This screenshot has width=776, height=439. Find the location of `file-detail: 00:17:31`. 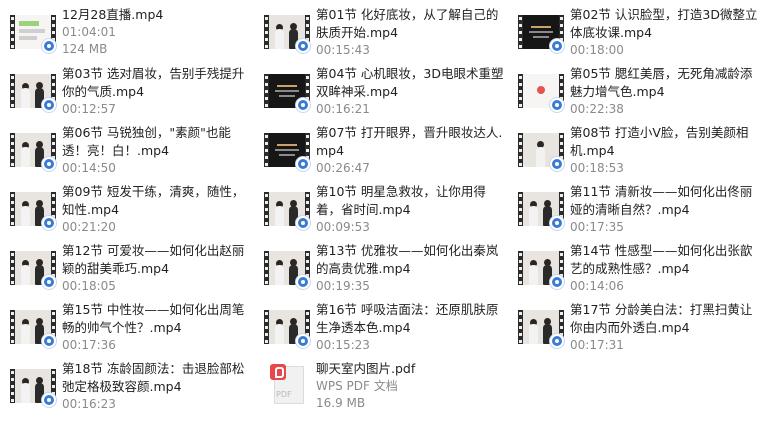

file-detail: 00:17:31 is located at coordinates (597, 345).